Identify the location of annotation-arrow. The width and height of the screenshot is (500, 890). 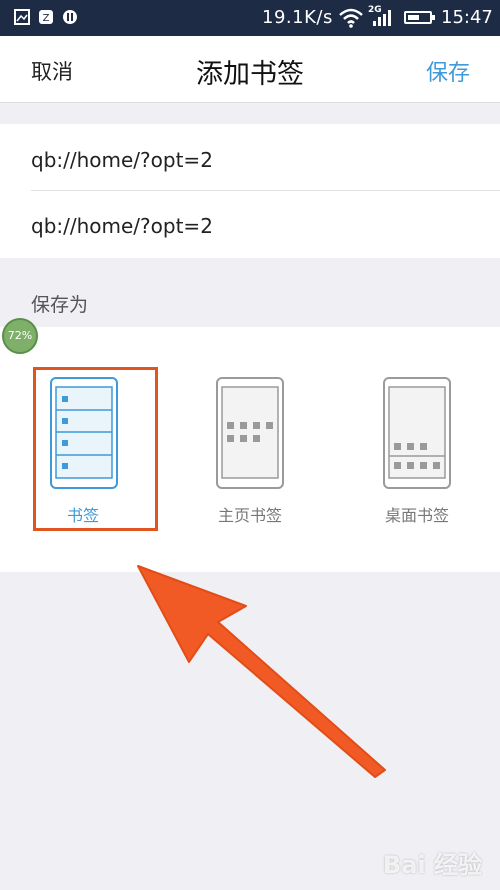
(261, 671).